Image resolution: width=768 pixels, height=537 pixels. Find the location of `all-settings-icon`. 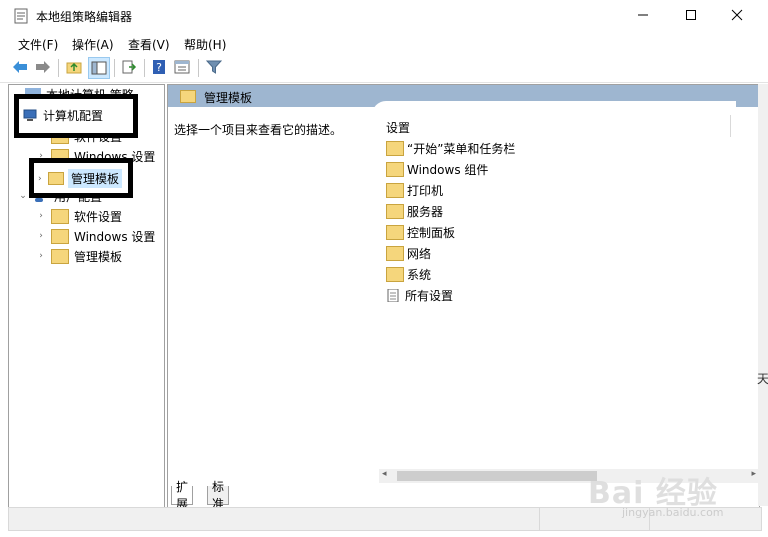

all-settings-icon is located at coordinates (393, 295).